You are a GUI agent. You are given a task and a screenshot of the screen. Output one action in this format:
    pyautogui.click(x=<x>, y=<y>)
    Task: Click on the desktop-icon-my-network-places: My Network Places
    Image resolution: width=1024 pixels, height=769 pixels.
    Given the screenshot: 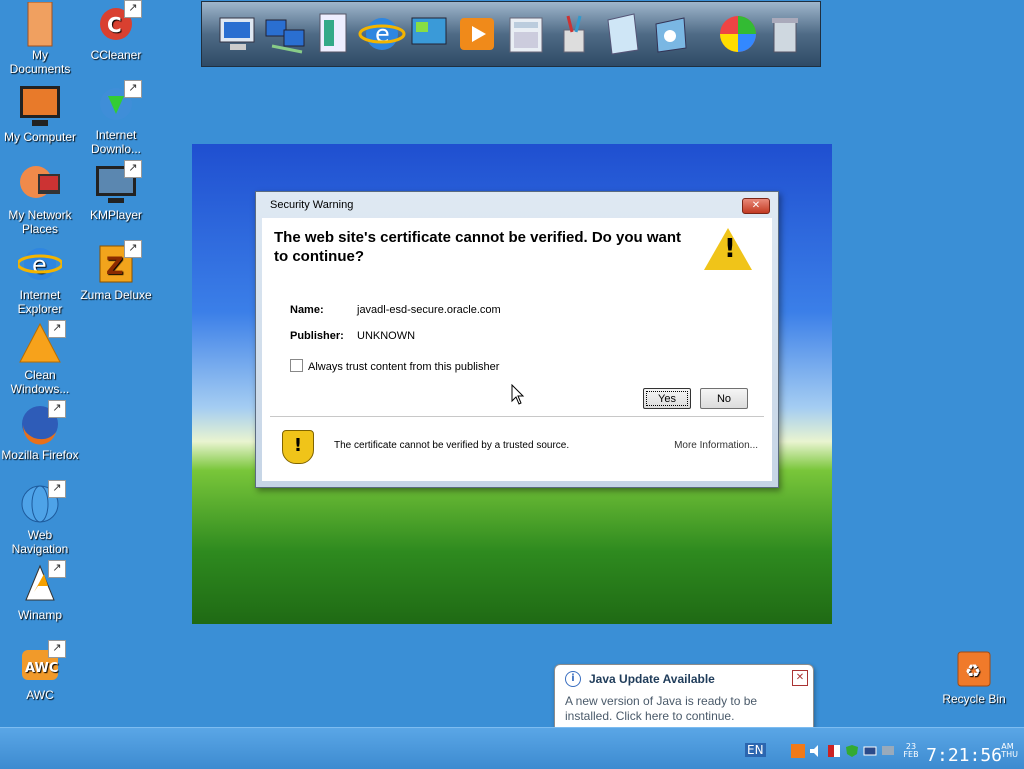 What is the action you would take?
    pyautogui.click(x=40, y=199)
    